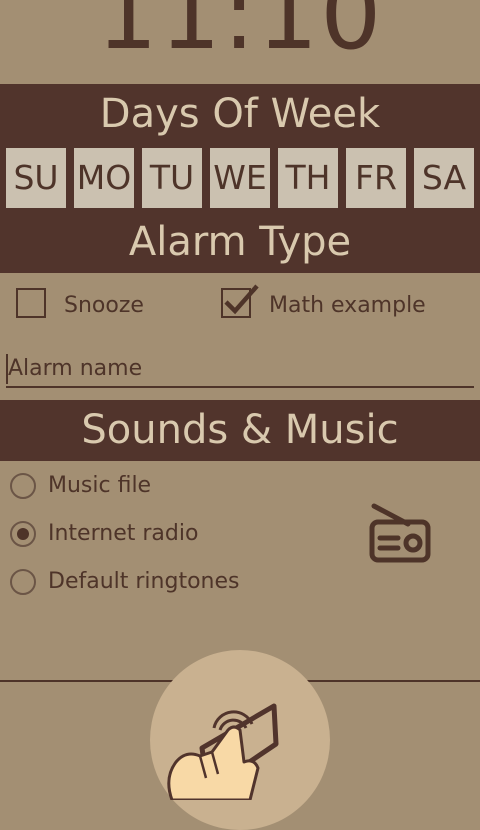 This screenshot has width=480, height=830. What do you see at coordinates (160, 486) in the screenshot?
I see `music-file-option: Music file` at bounding box center [160, 486].